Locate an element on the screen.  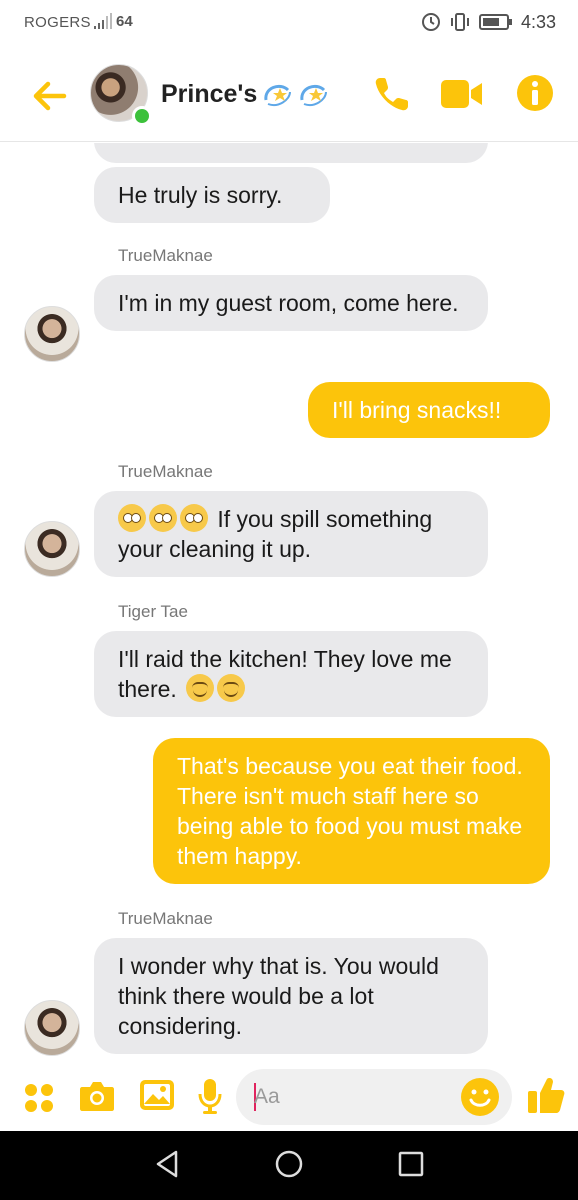
clock: 4:33 is located at coordinates (538, 21).